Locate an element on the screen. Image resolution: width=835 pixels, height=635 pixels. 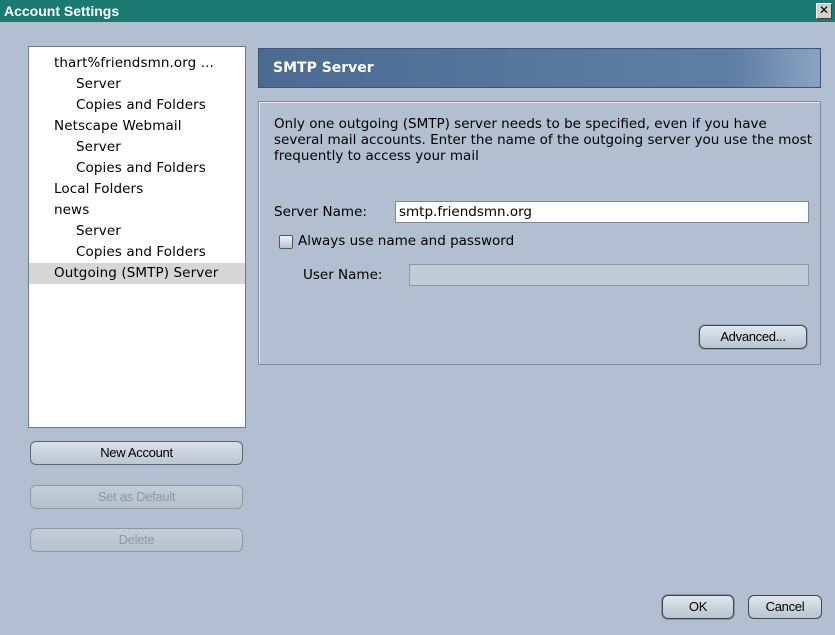
close-icon: ✕ is located at coordinates (824, 11).